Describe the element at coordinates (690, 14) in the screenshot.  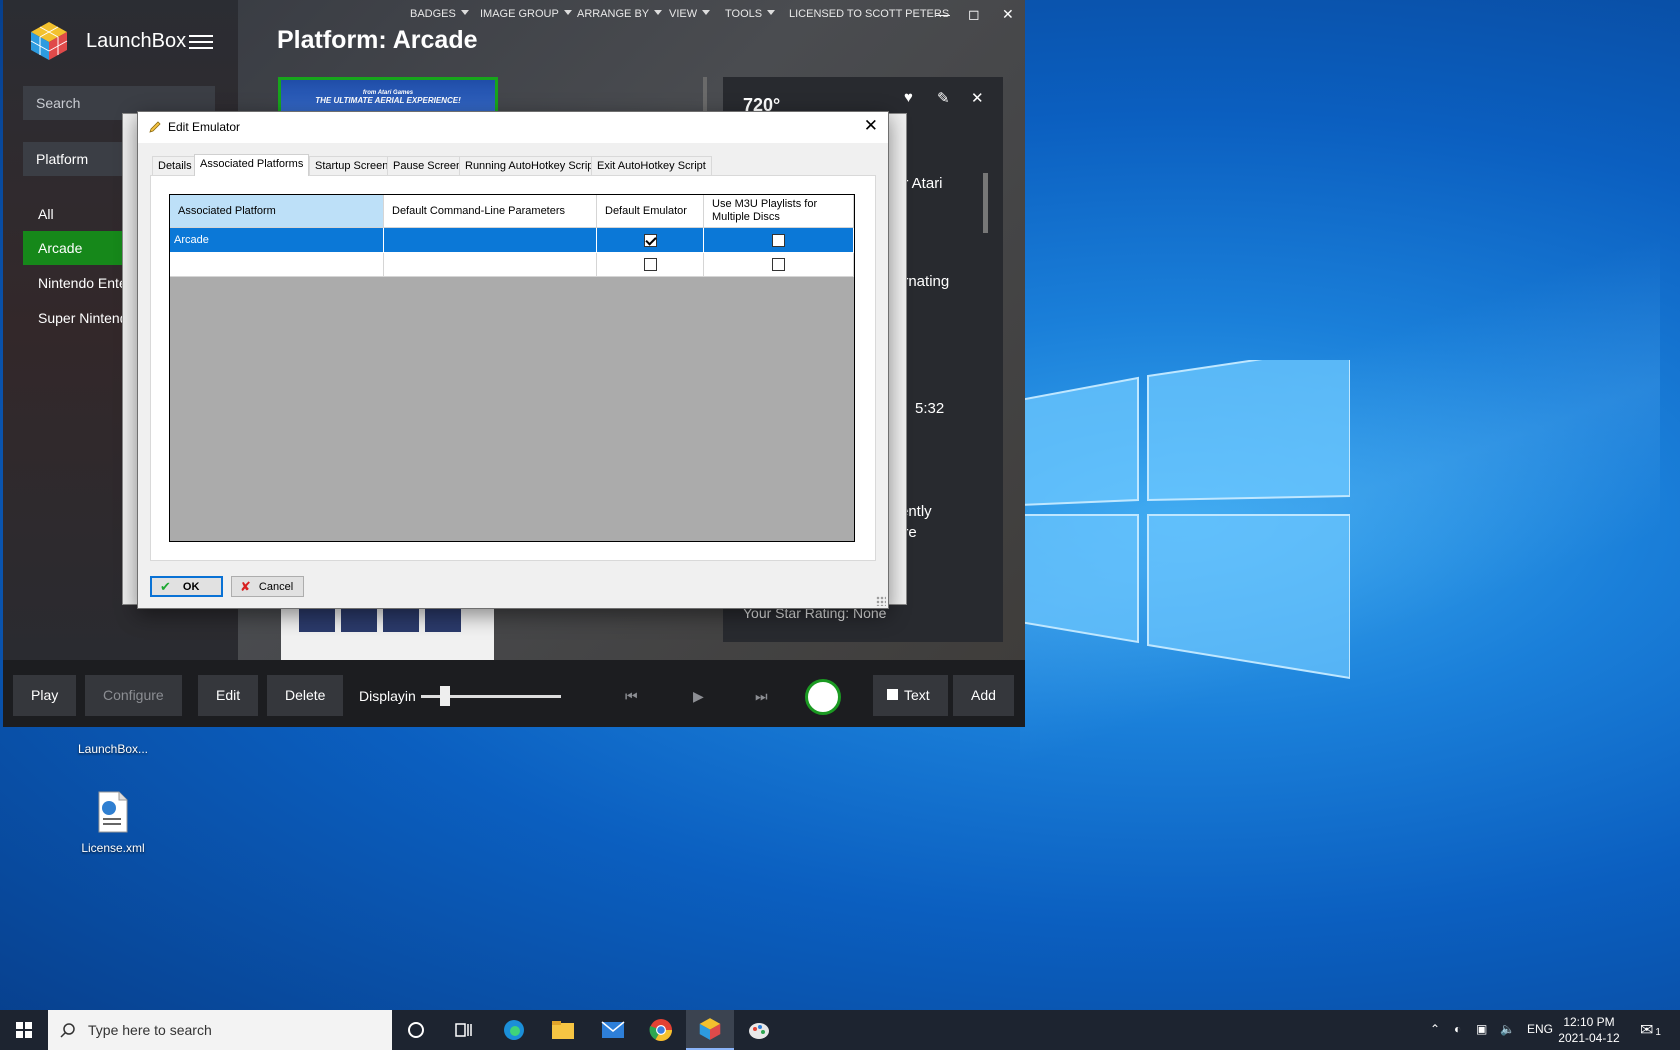
I see `menu-view: VIEW` at that location.